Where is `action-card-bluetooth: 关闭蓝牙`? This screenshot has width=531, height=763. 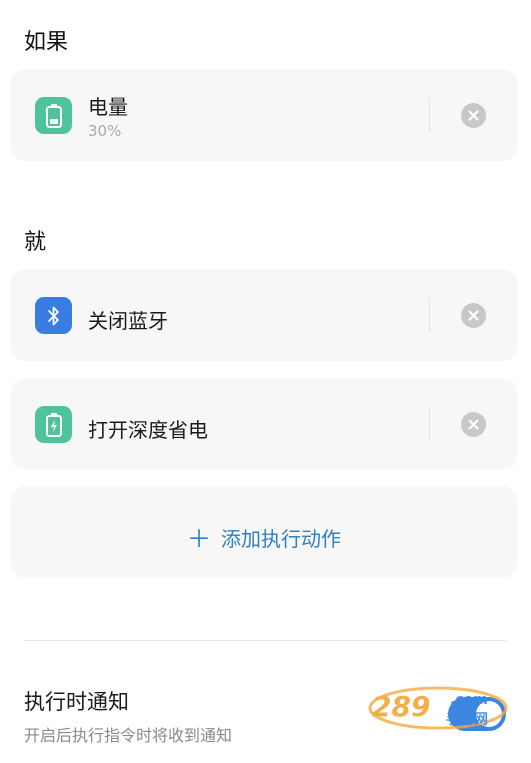
action-card-bluetooth: 关闭蓝牙 is located at coordinates (264, 315).